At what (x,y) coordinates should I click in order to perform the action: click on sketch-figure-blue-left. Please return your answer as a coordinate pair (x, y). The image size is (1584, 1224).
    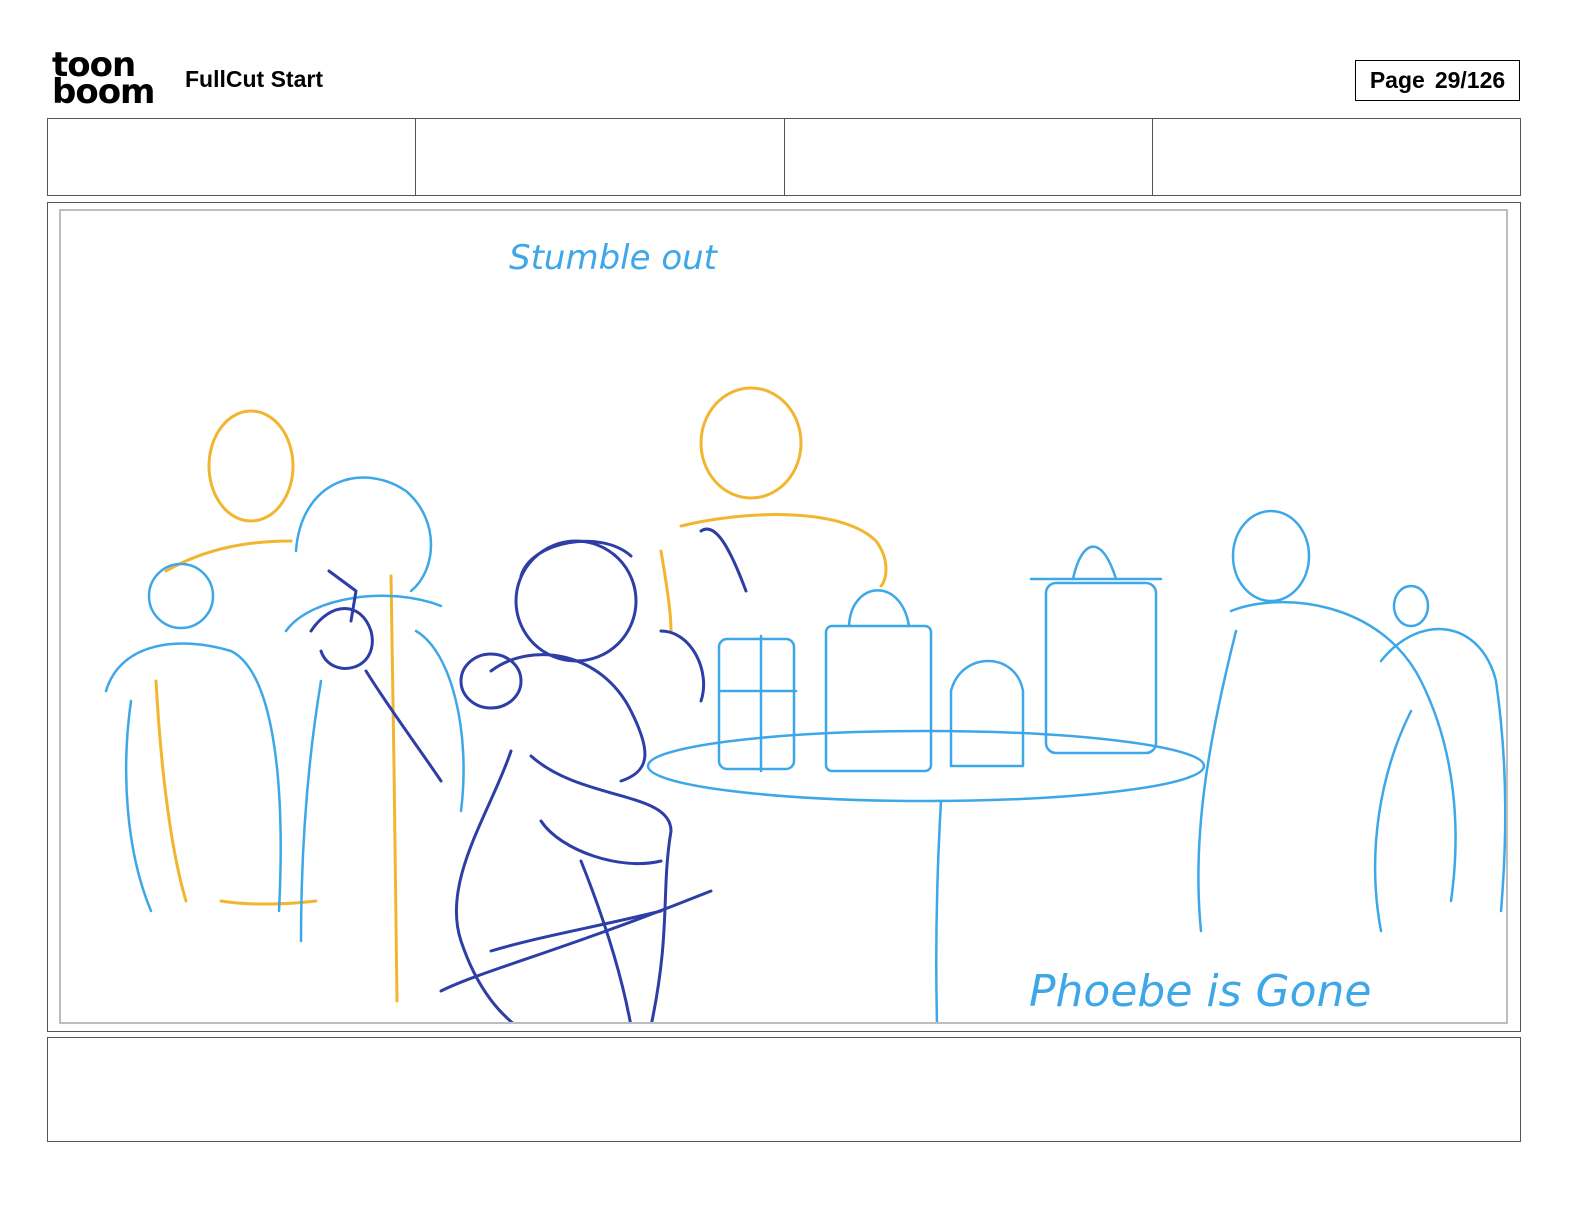
    Looking at the image, I should click on (284, 709).